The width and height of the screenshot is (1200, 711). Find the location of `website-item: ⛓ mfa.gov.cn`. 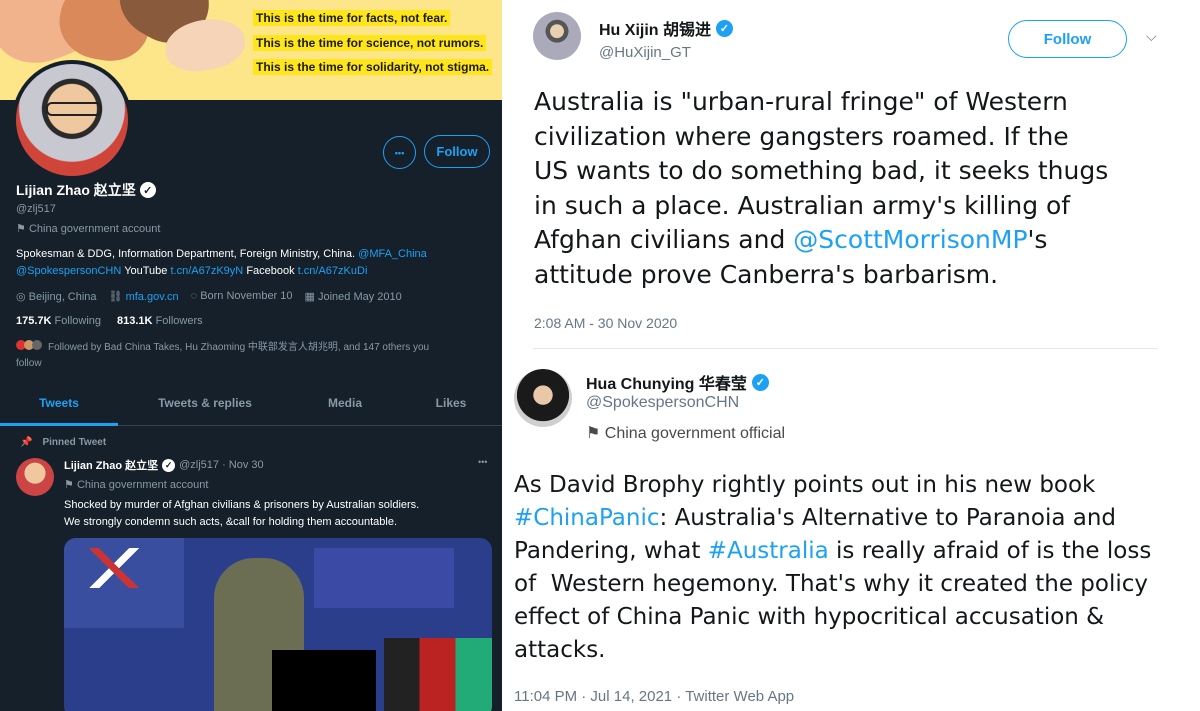

website-item: ⛓ mfa.gov.cn is located at coordinates (144, 296).